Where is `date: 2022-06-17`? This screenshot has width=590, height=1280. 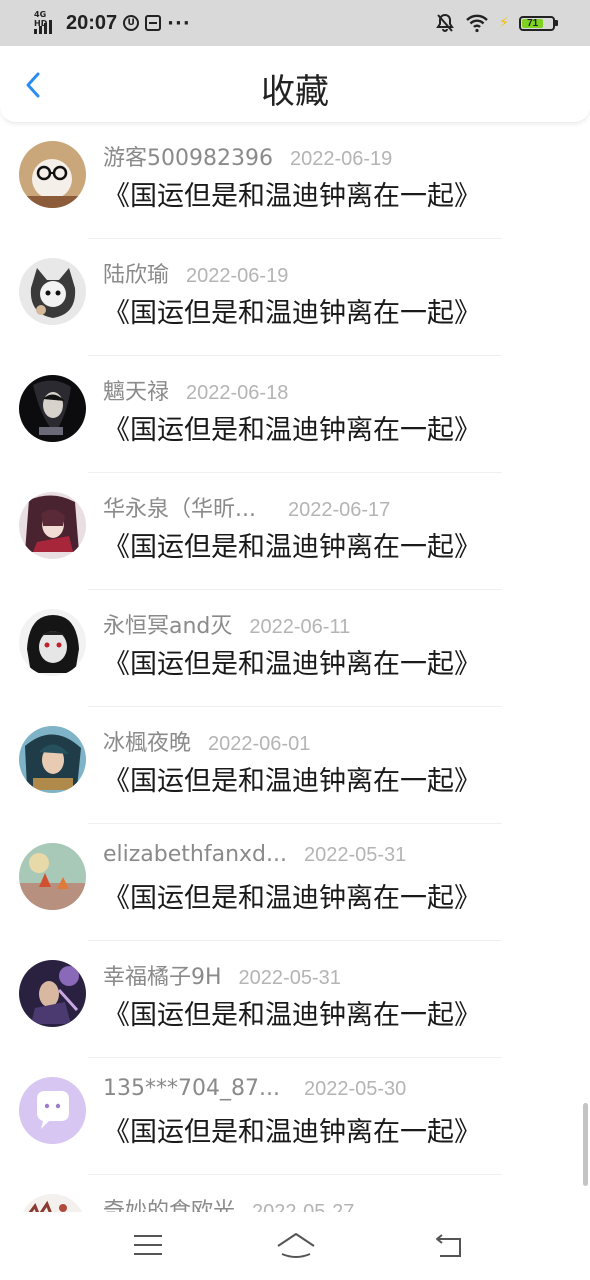
date: 2022-06-17 is located at coordinates (339, 510).